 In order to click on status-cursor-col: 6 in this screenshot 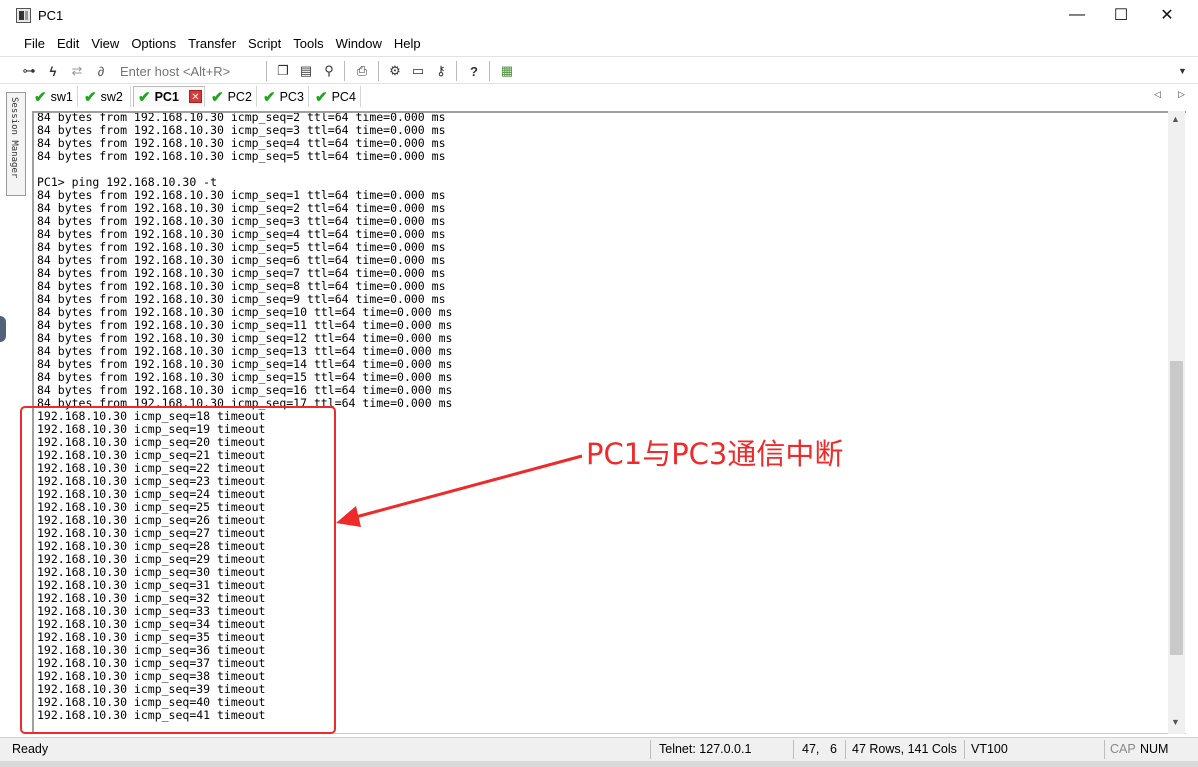, I will do `click(833, 749)`.